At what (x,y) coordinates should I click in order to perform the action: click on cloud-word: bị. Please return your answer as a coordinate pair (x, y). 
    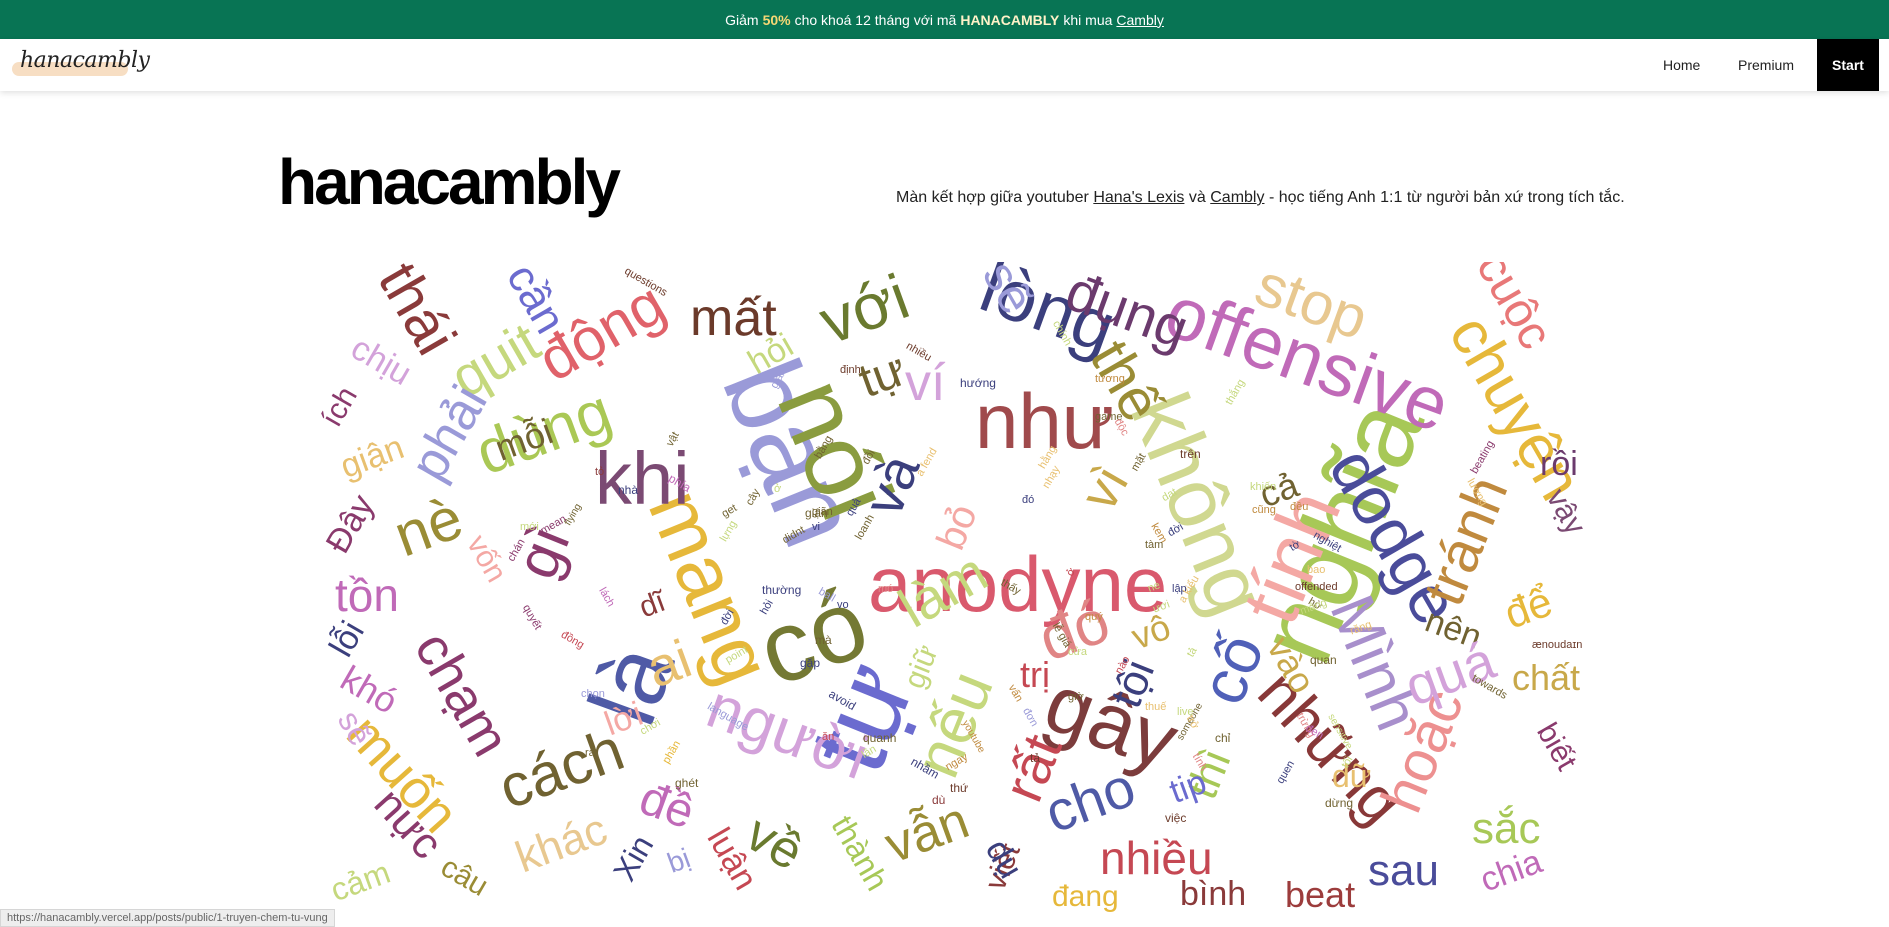
    Looking at the image, I should click on (679, 860).